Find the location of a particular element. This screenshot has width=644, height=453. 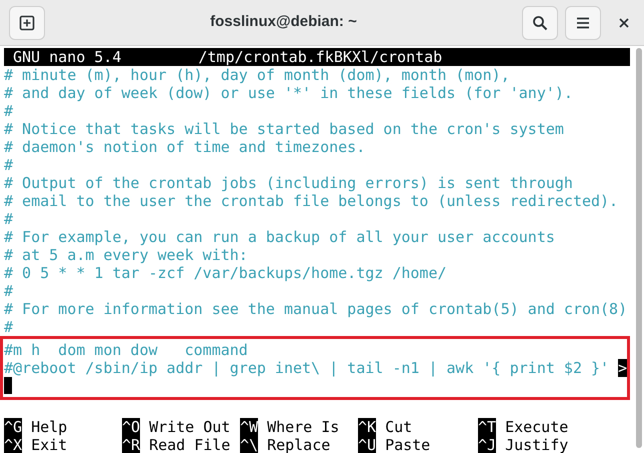

shortcut-label: Write Out is located at coordinates (189, 427).